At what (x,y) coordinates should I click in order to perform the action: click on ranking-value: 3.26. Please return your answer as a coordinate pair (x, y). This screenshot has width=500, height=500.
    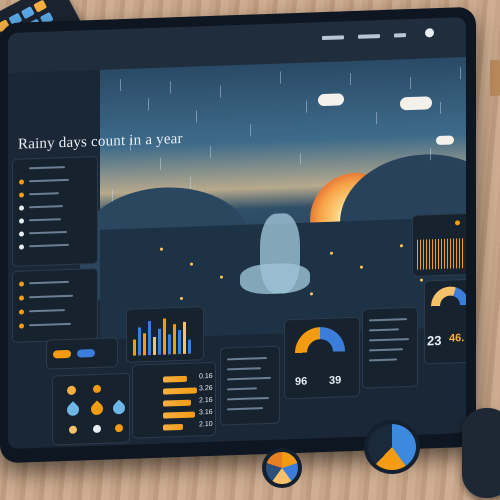
    Looking at the image, I should click on (206, 388).